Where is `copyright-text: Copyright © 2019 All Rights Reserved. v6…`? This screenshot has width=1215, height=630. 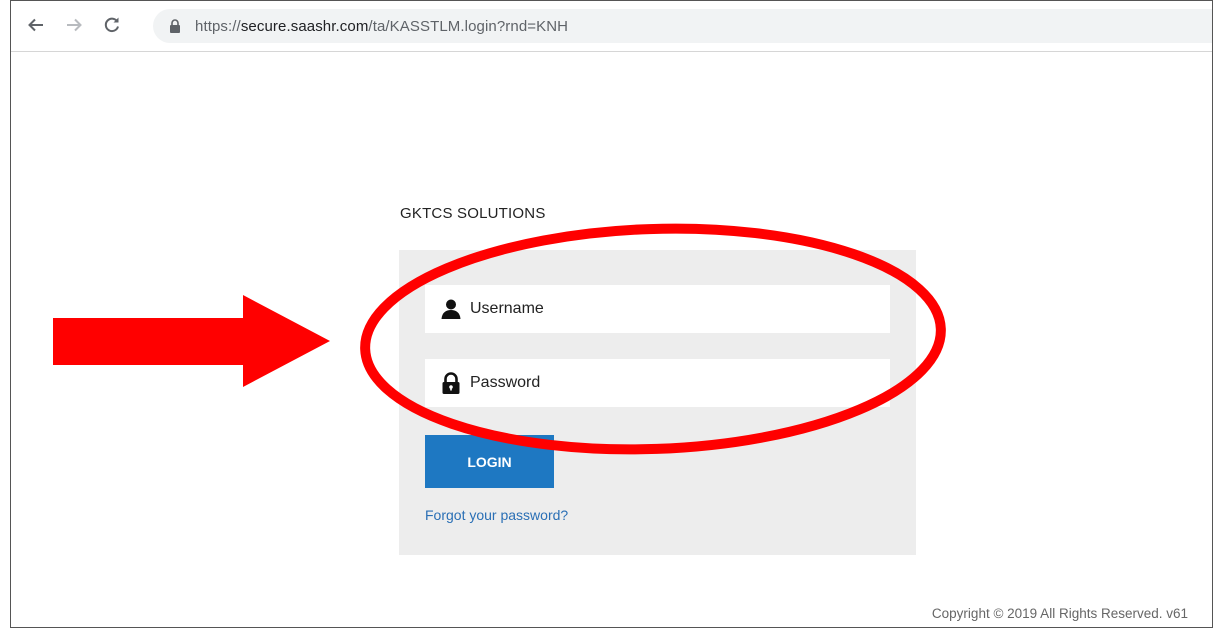
copyright-text: Copyright © 2019 All Rights Reserved. v6… is located at coordinates (1059, 613).